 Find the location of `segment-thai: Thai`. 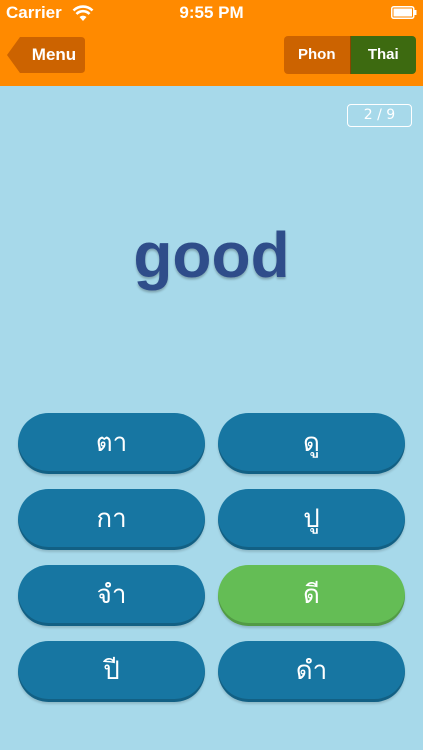

segment-thai: Thai is located at coordinates (383, 55).